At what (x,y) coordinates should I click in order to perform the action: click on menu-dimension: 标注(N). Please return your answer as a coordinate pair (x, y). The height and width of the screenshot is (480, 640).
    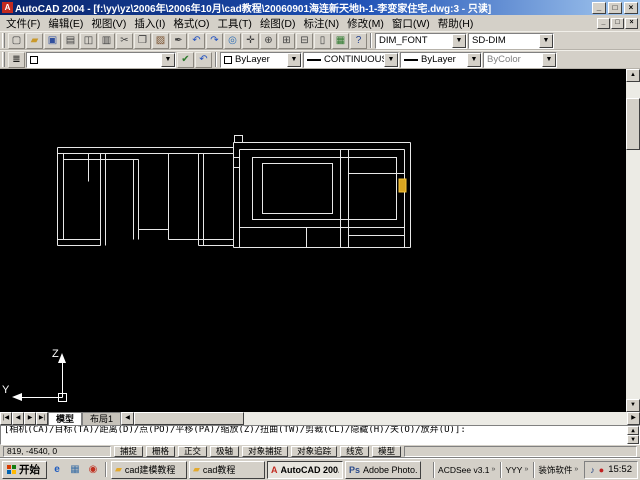
    Looking at the image, I should click on (322, 23).